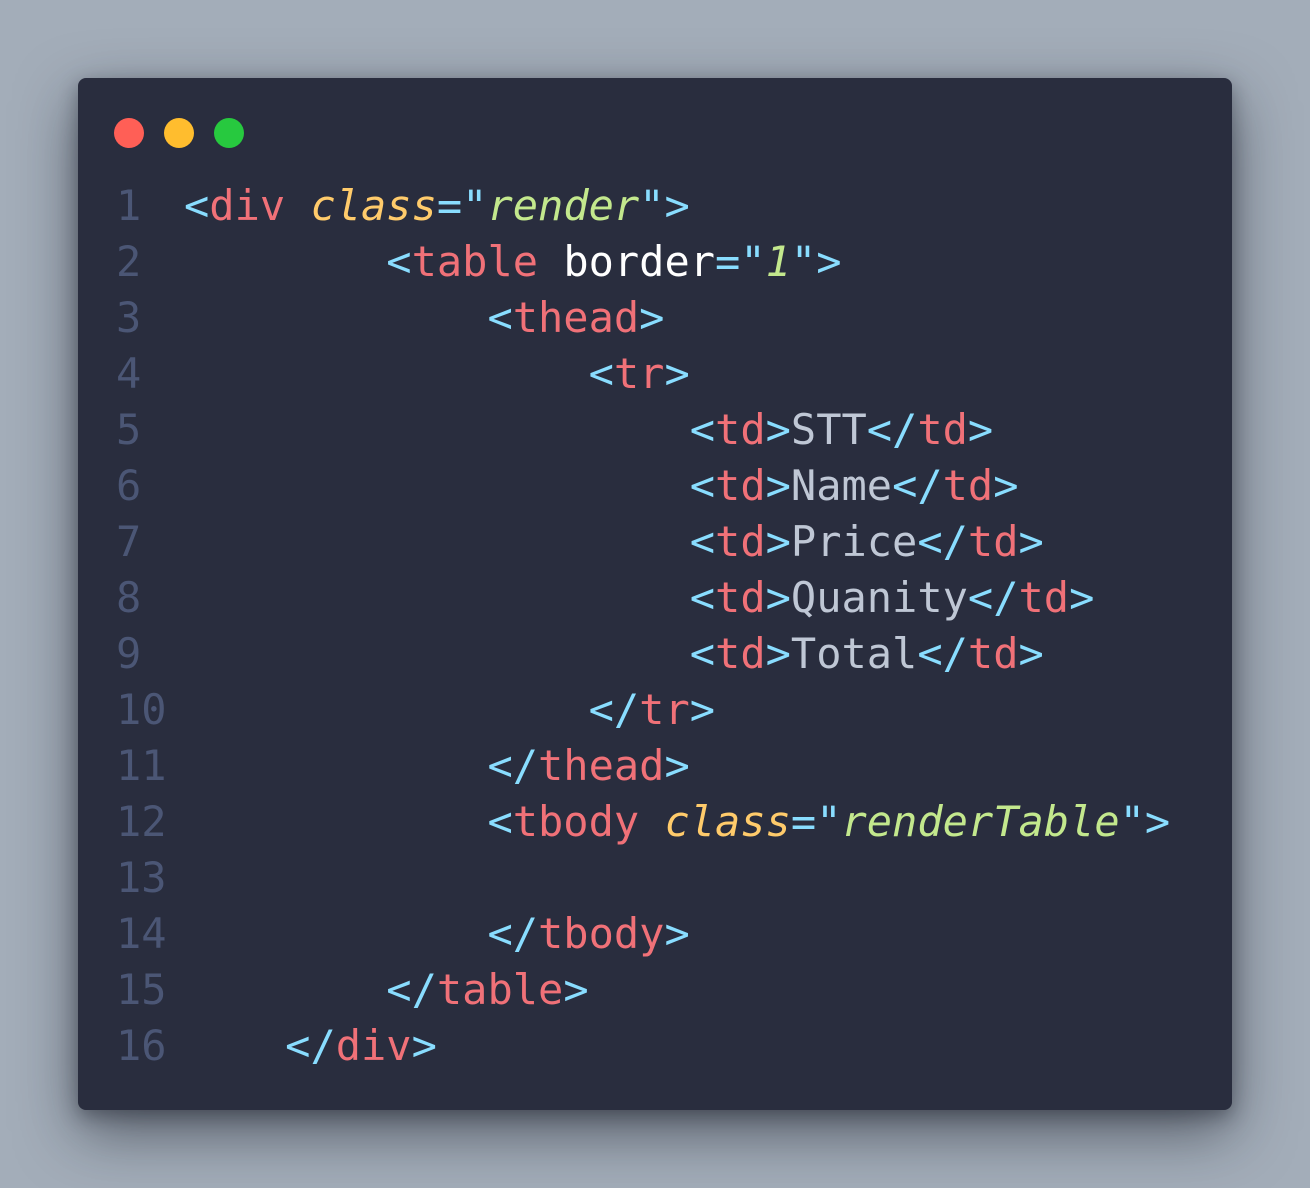 This screenshot has width=1310, height=1188. I want to click on line-content: </table>, so click(386, 990).